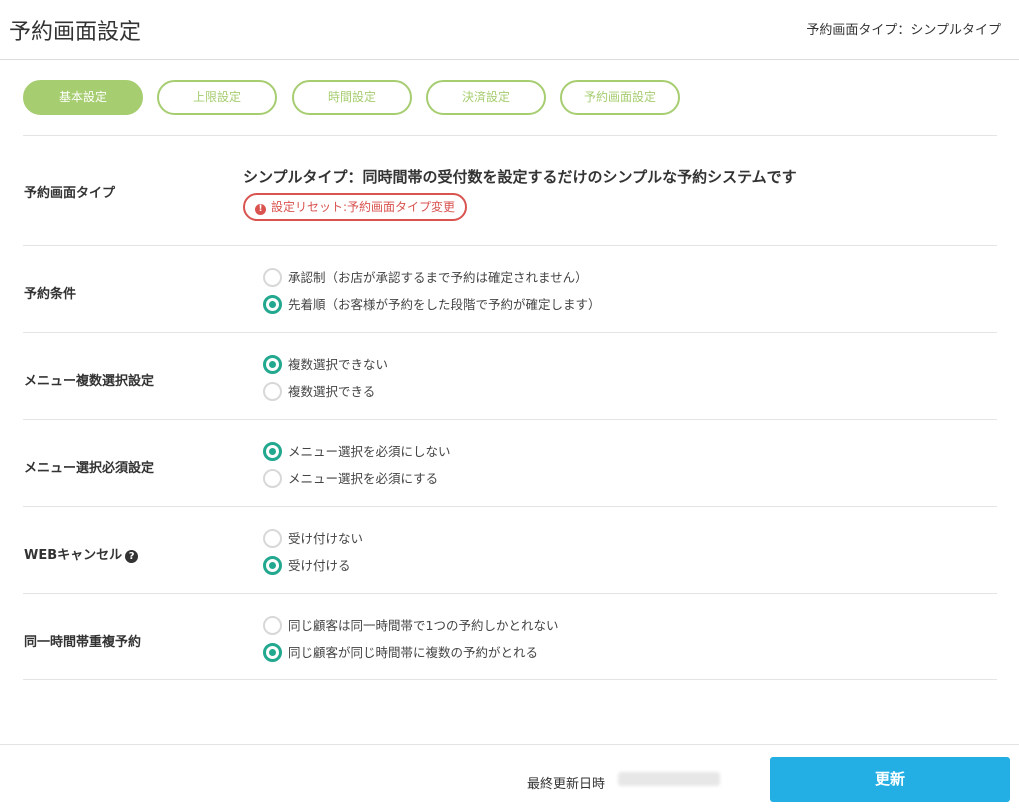  I want to click on row-label: 同一時間帯重複予約, so click(83, 642).